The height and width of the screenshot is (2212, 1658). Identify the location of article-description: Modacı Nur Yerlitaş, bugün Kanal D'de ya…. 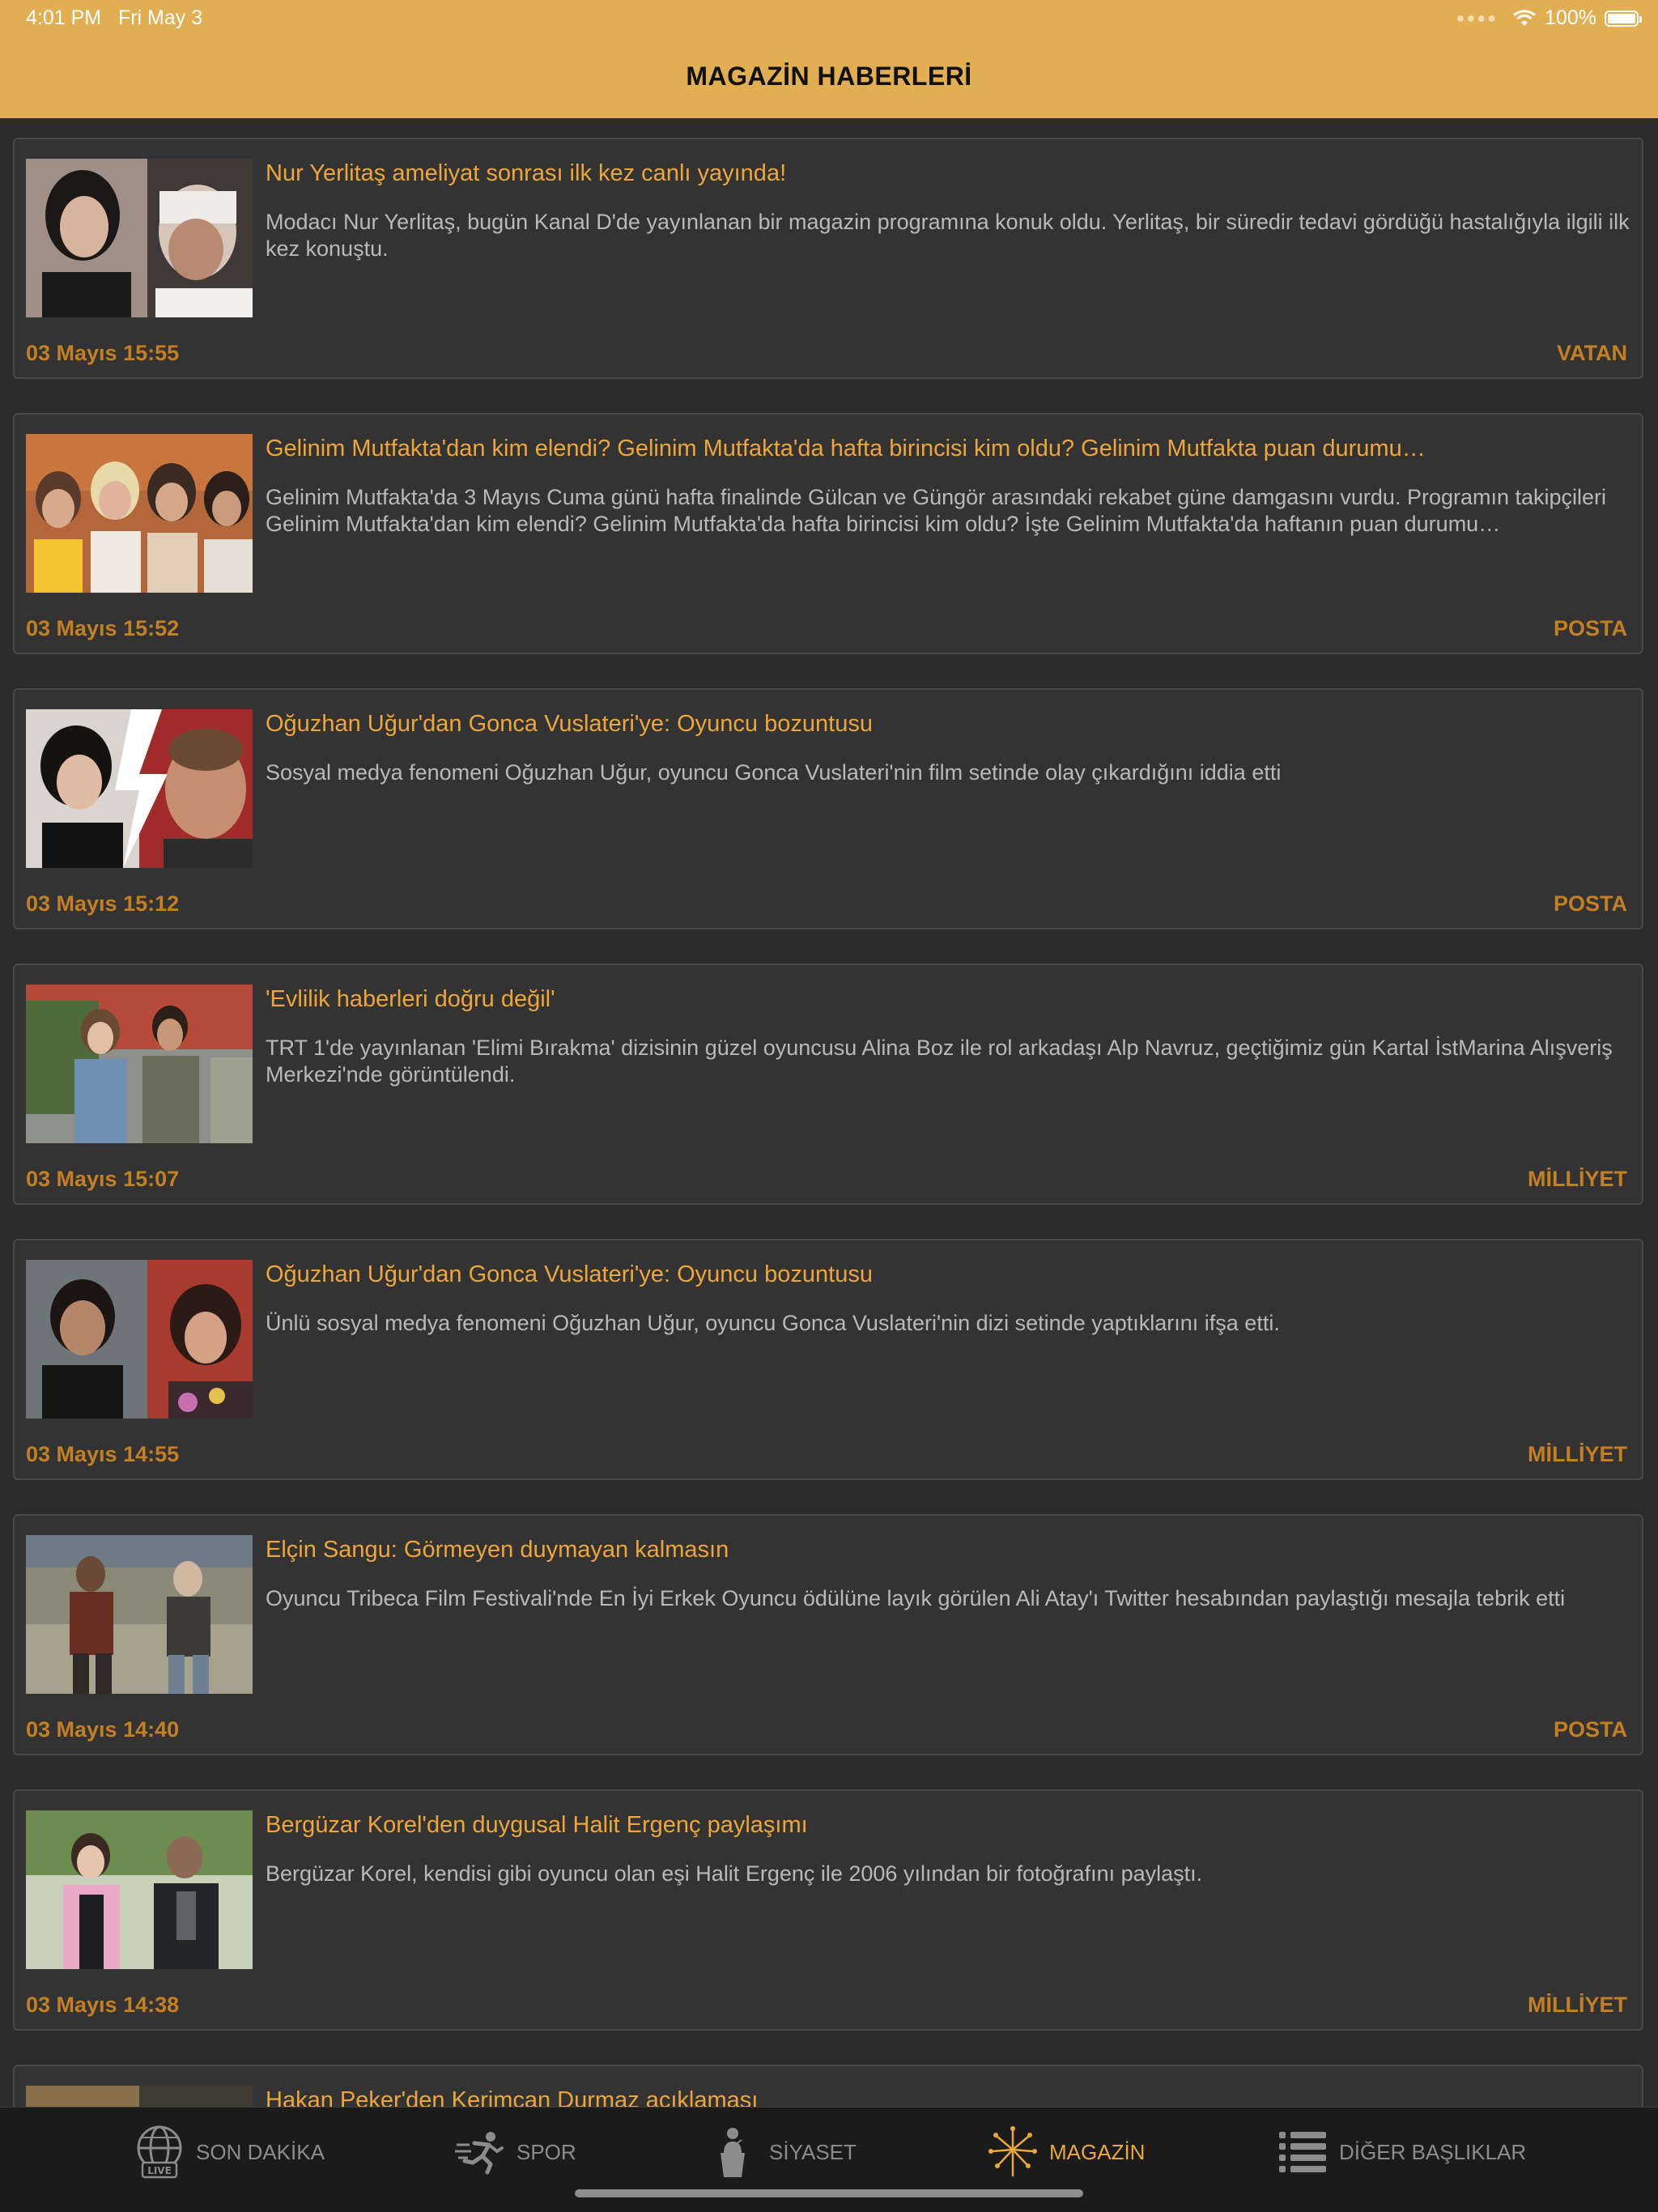
(948, 236).